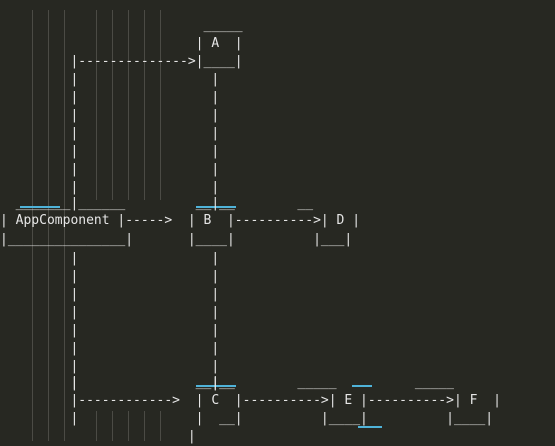  I want to click on code-line: _______|______ __|__ __, so click(277, 204).